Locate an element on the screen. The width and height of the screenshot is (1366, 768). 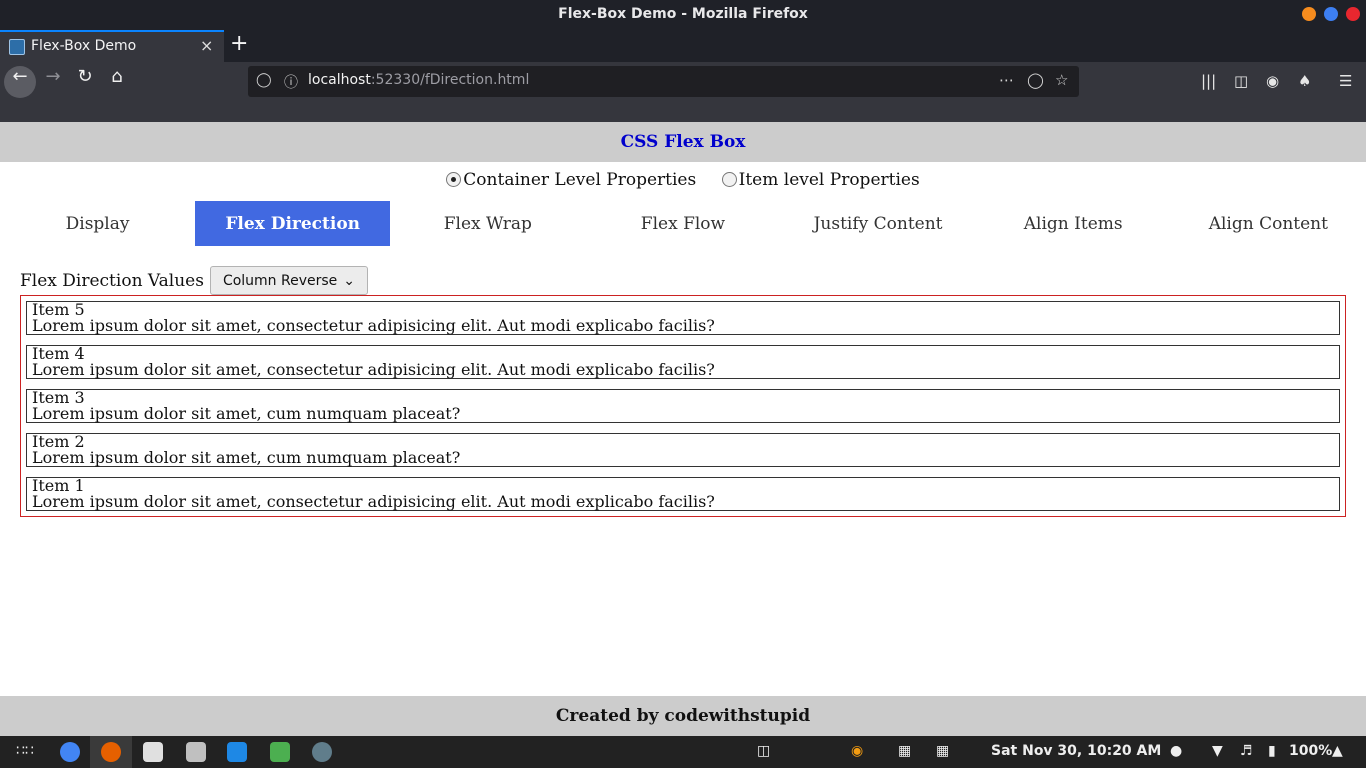
radio-item-level: Item level Properties is located at coordinates (820, 180).